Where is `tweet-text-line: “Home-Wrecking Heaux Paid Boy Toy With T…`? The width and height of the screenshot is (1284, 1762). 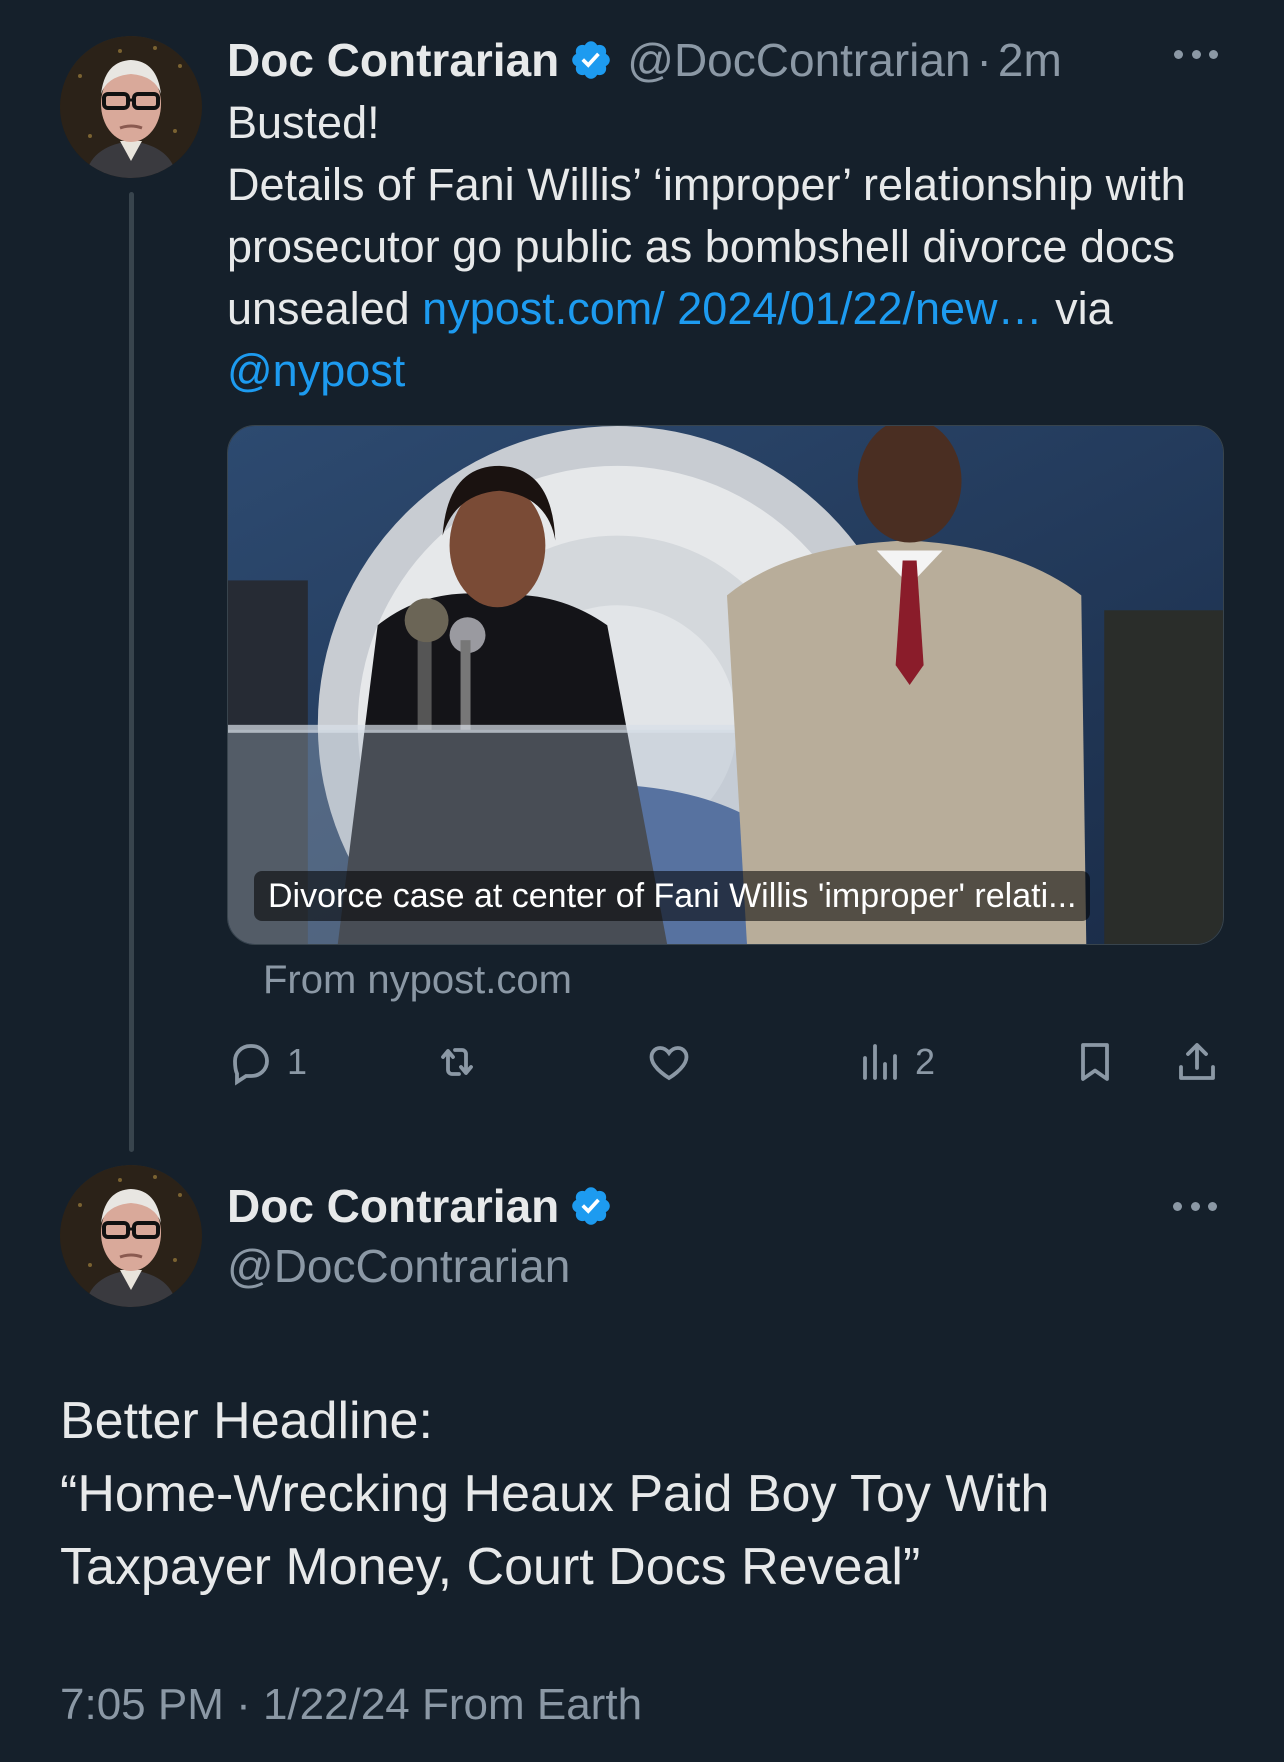 tweet-text-line: “Home-Wrecking Heaux Paid Boy Toy With T… is located at coordinates (555, 1530).